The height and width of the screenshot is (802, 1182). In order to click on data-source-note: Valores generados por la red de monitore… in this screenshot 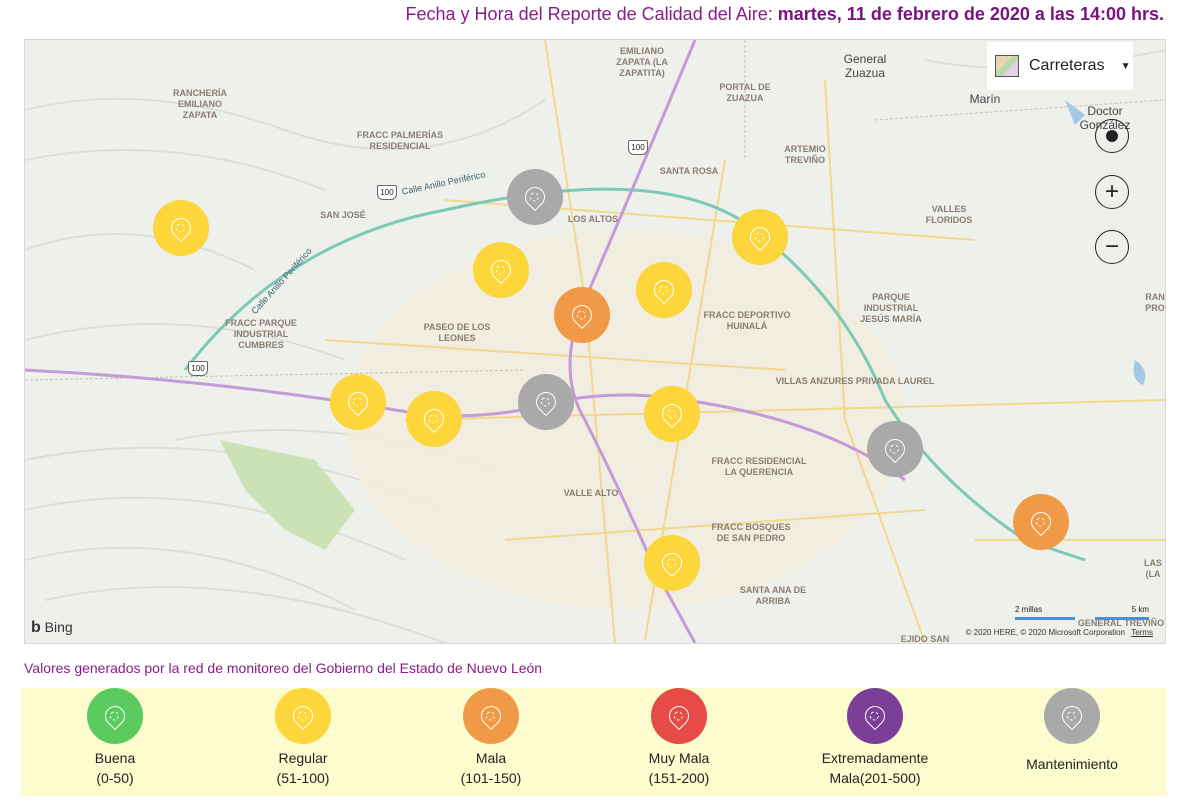, I will do `click(283, 668)`.